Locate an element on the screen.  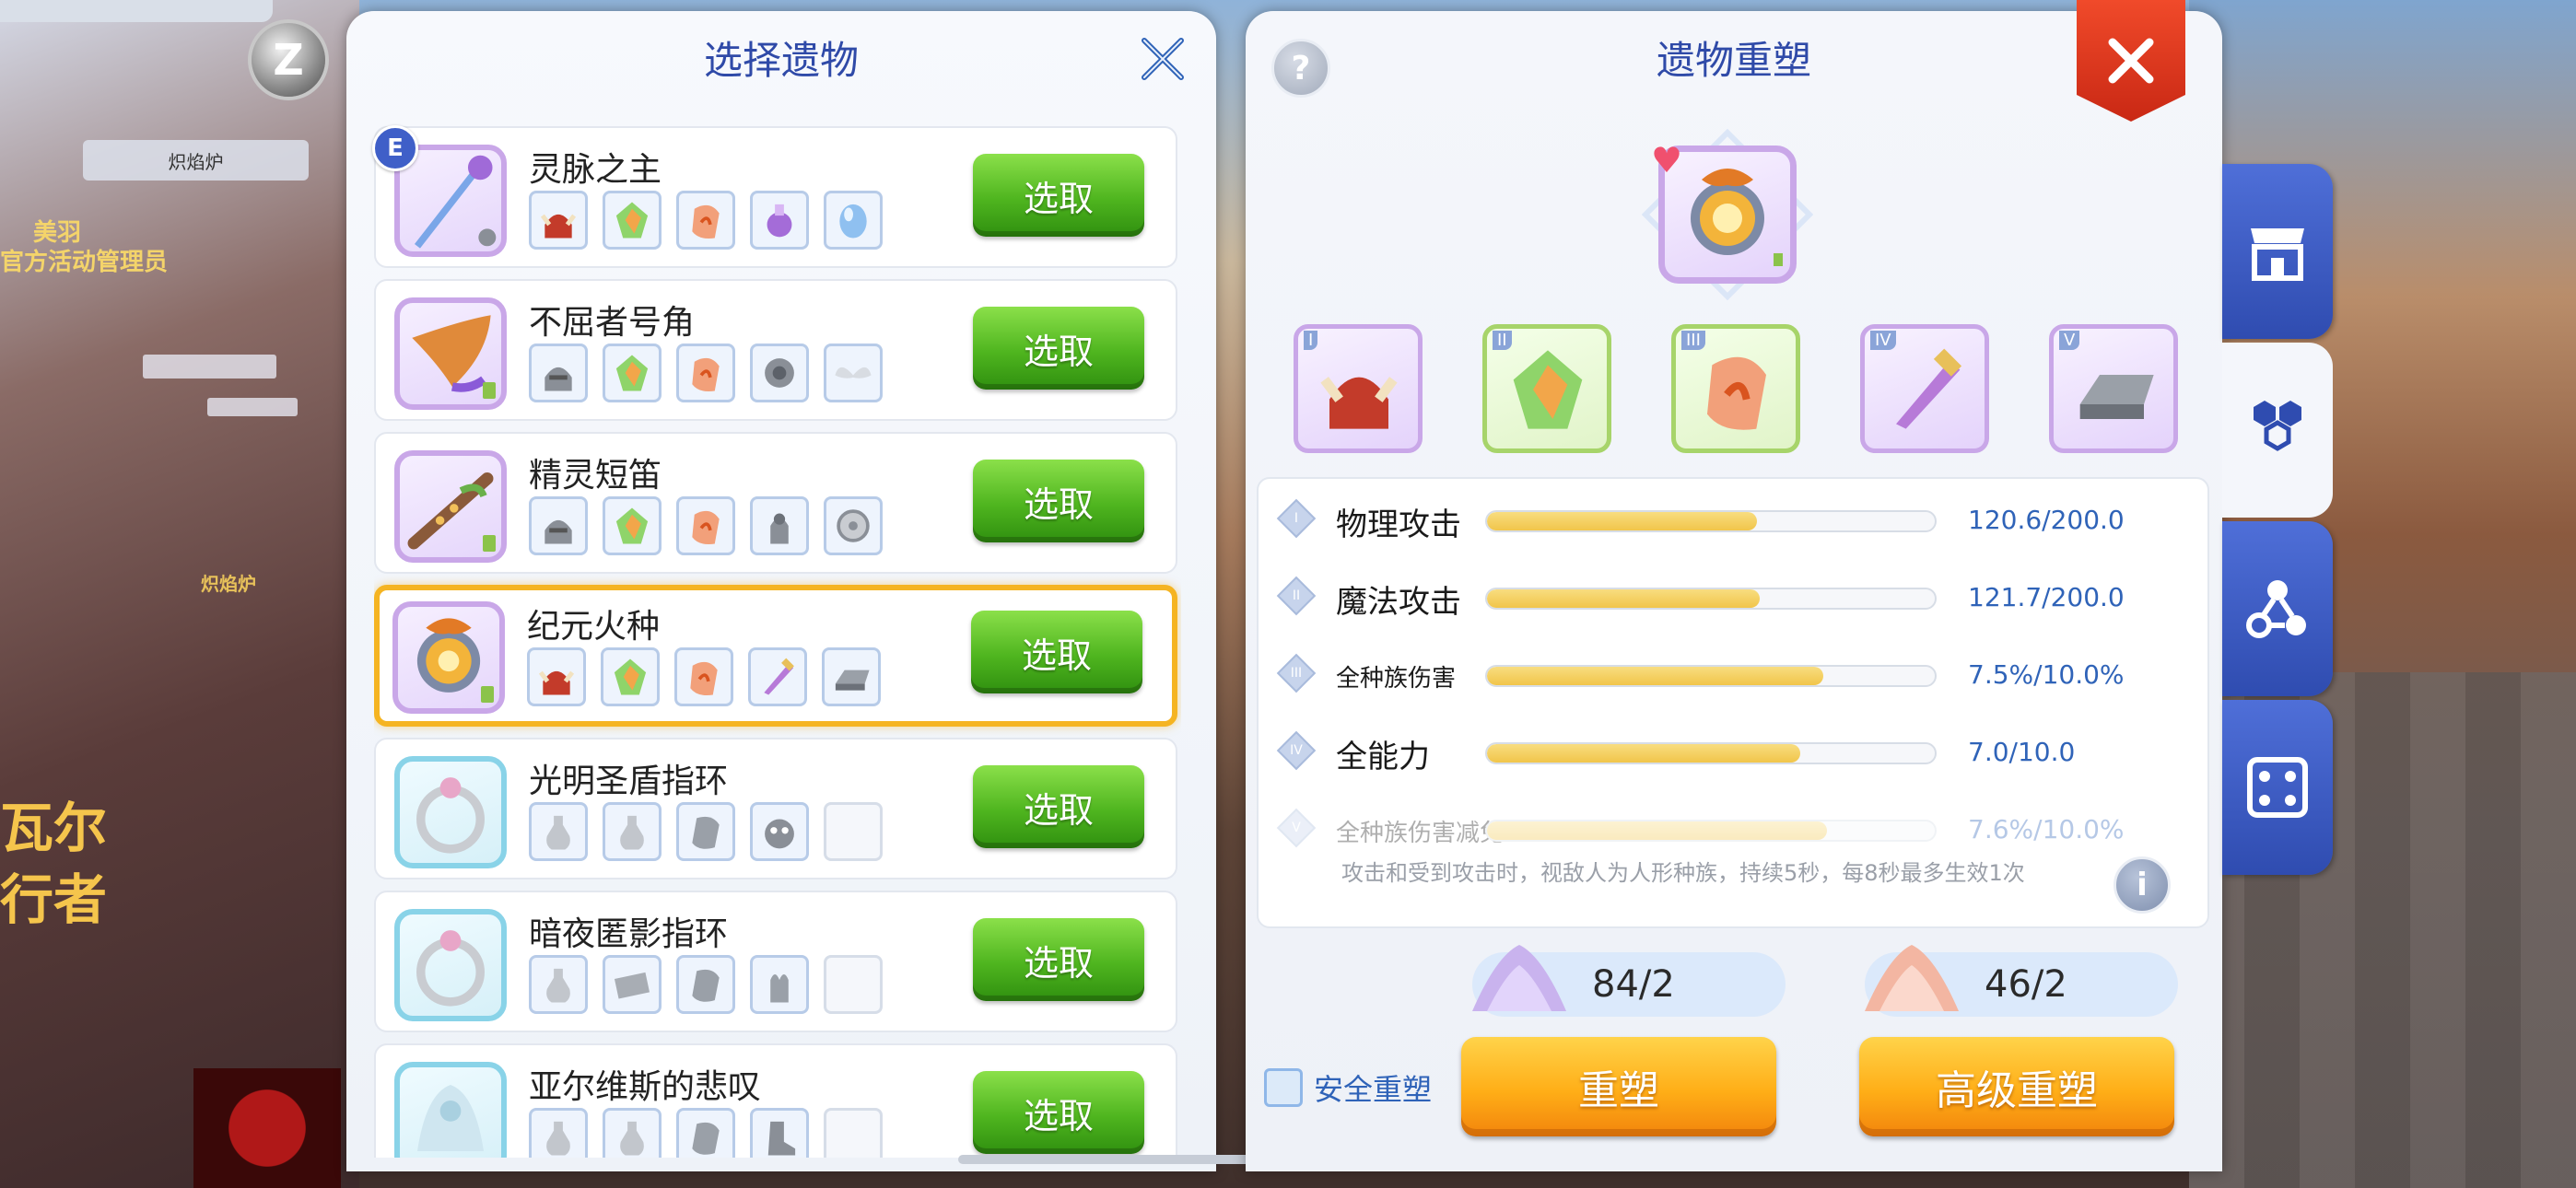
stat-numeral: V is located at coordinates (1296, 828).